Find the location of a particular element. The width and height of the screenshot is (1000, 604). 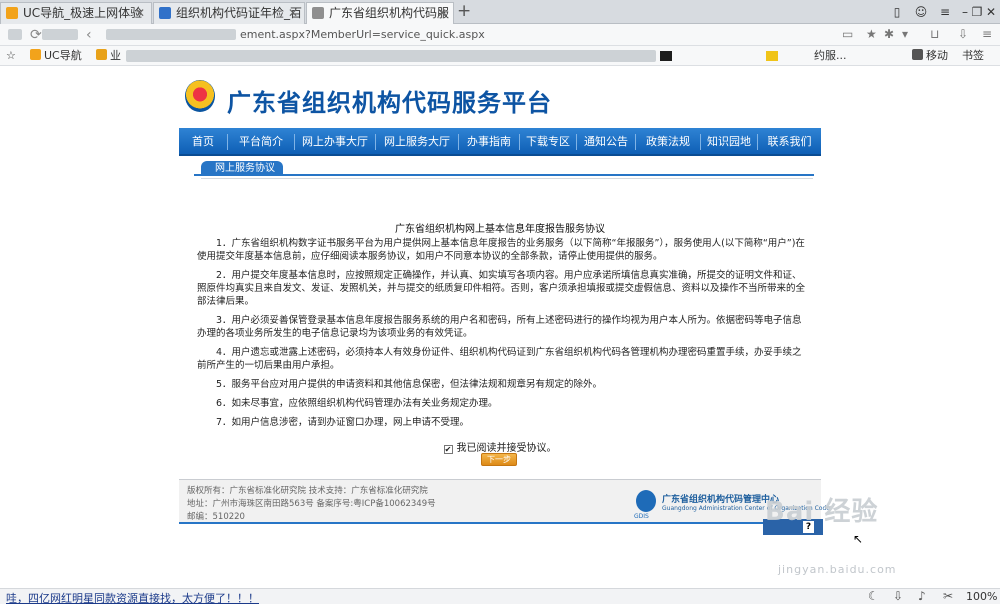

footer-address: 地址：广州市海珠区南田路563号 备案序号:粤ICP备10062349号 is located at coordinates (311, 504).